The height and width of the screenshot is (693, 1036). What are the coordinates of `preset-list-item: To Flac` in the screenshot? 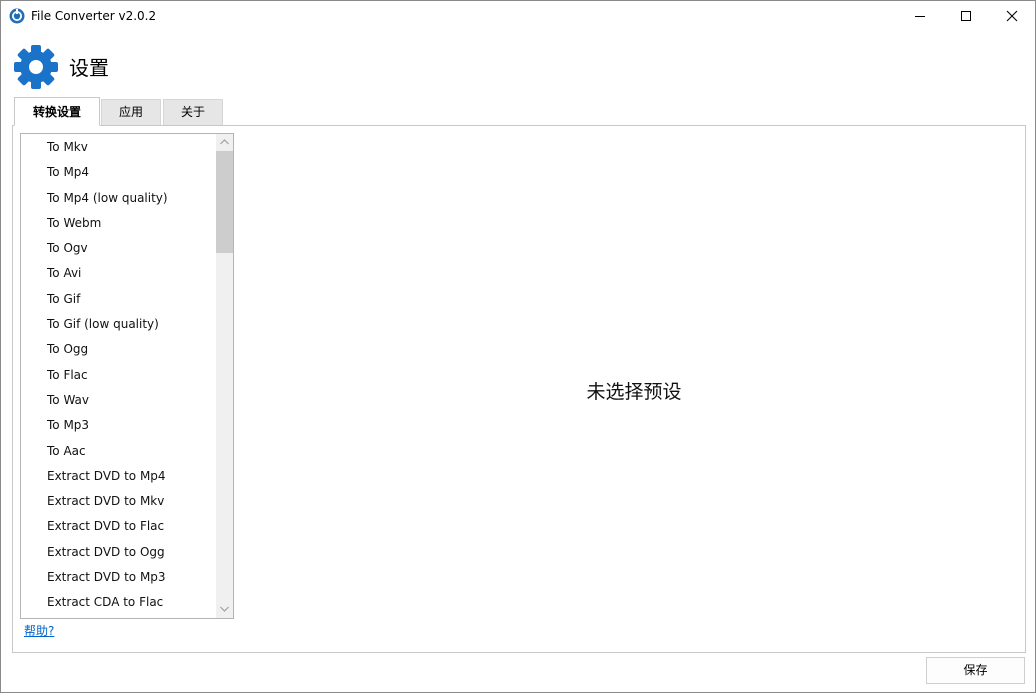 It's located at (118, 375).